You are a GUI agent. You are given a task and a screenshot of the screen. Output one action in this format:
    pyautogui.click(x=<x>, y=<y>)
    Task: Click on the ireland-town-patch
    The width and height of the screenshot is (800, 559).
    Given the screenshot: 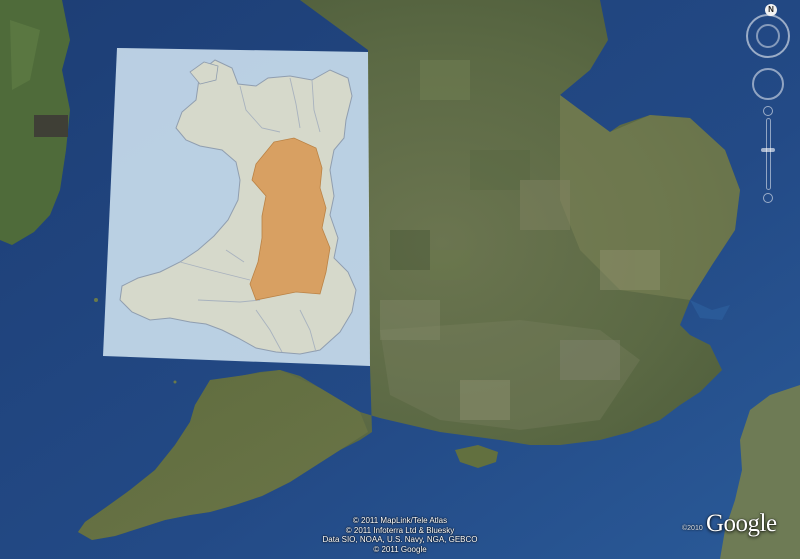 What is the action you would take?
    pyautogui.click(x=51, y=126)
    